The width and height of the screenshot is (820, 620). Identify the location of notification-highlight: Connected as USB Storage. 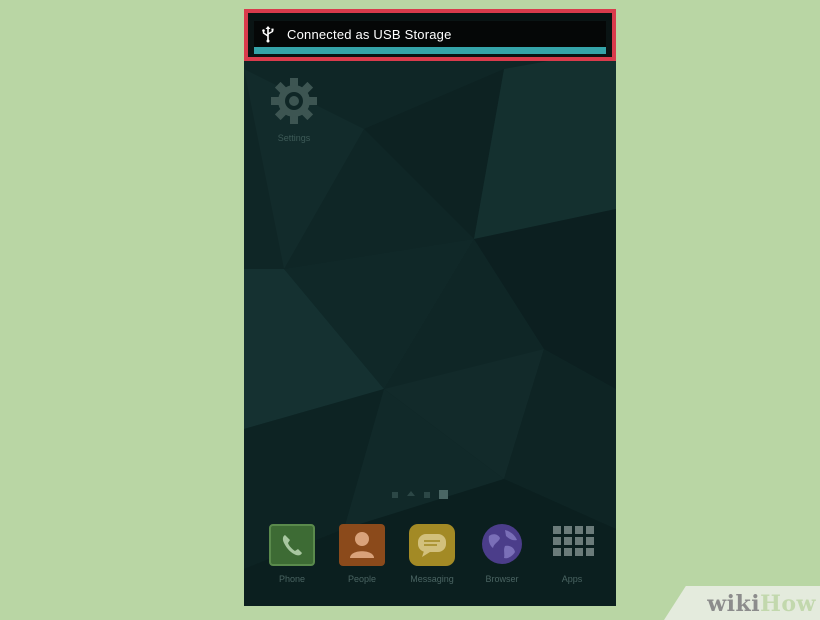
(430, 35).